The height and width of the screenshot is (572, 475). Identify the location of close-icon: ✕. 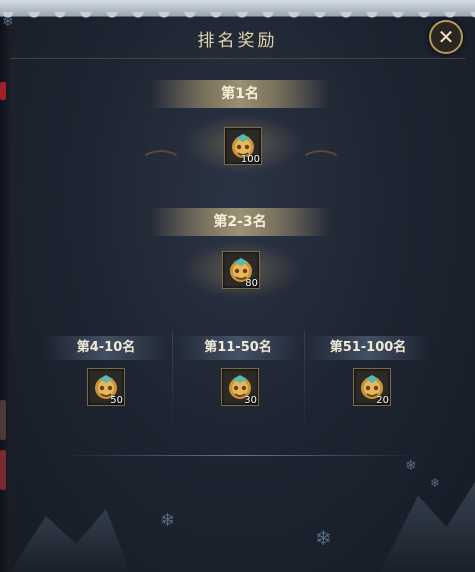
(446, 37).